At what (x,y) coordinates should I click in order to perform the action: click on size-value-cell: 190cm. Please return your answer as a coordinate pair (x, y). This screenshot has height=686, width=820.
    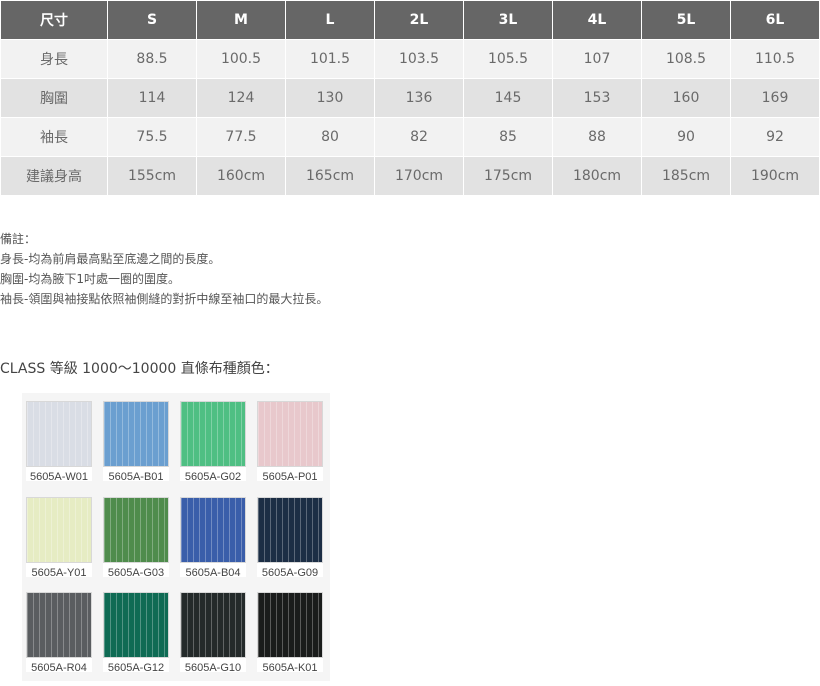
    Looking at the image, I should click on (775, 176).